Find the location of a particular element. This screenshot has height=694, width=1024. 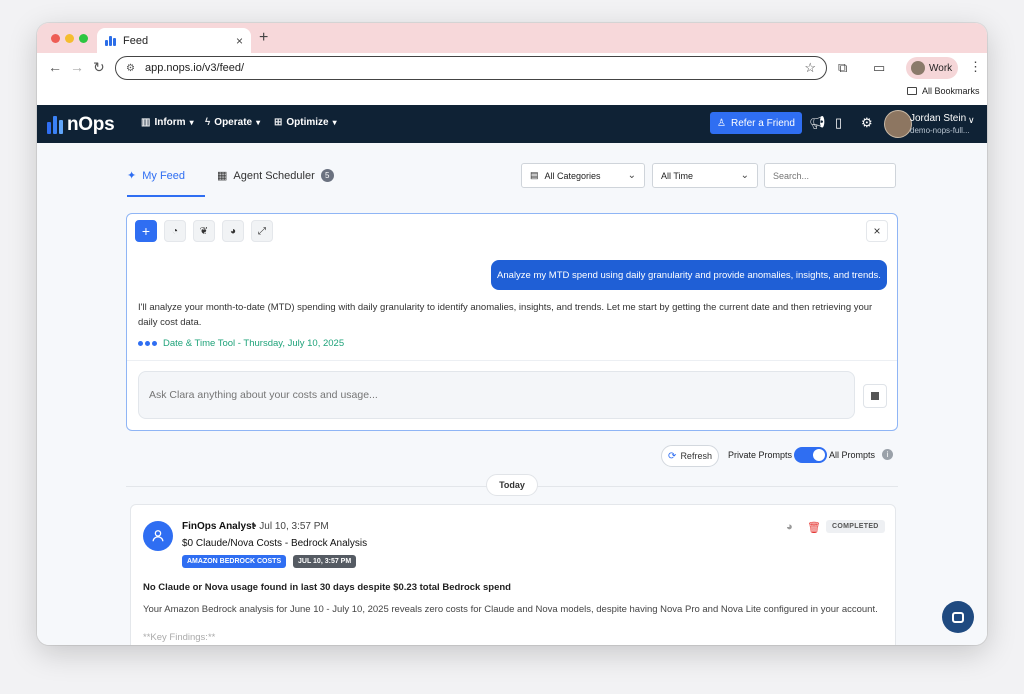

tab-agent-scheduler: ▦ Agent Scheduler 5 is located at coordinates (275, 175).